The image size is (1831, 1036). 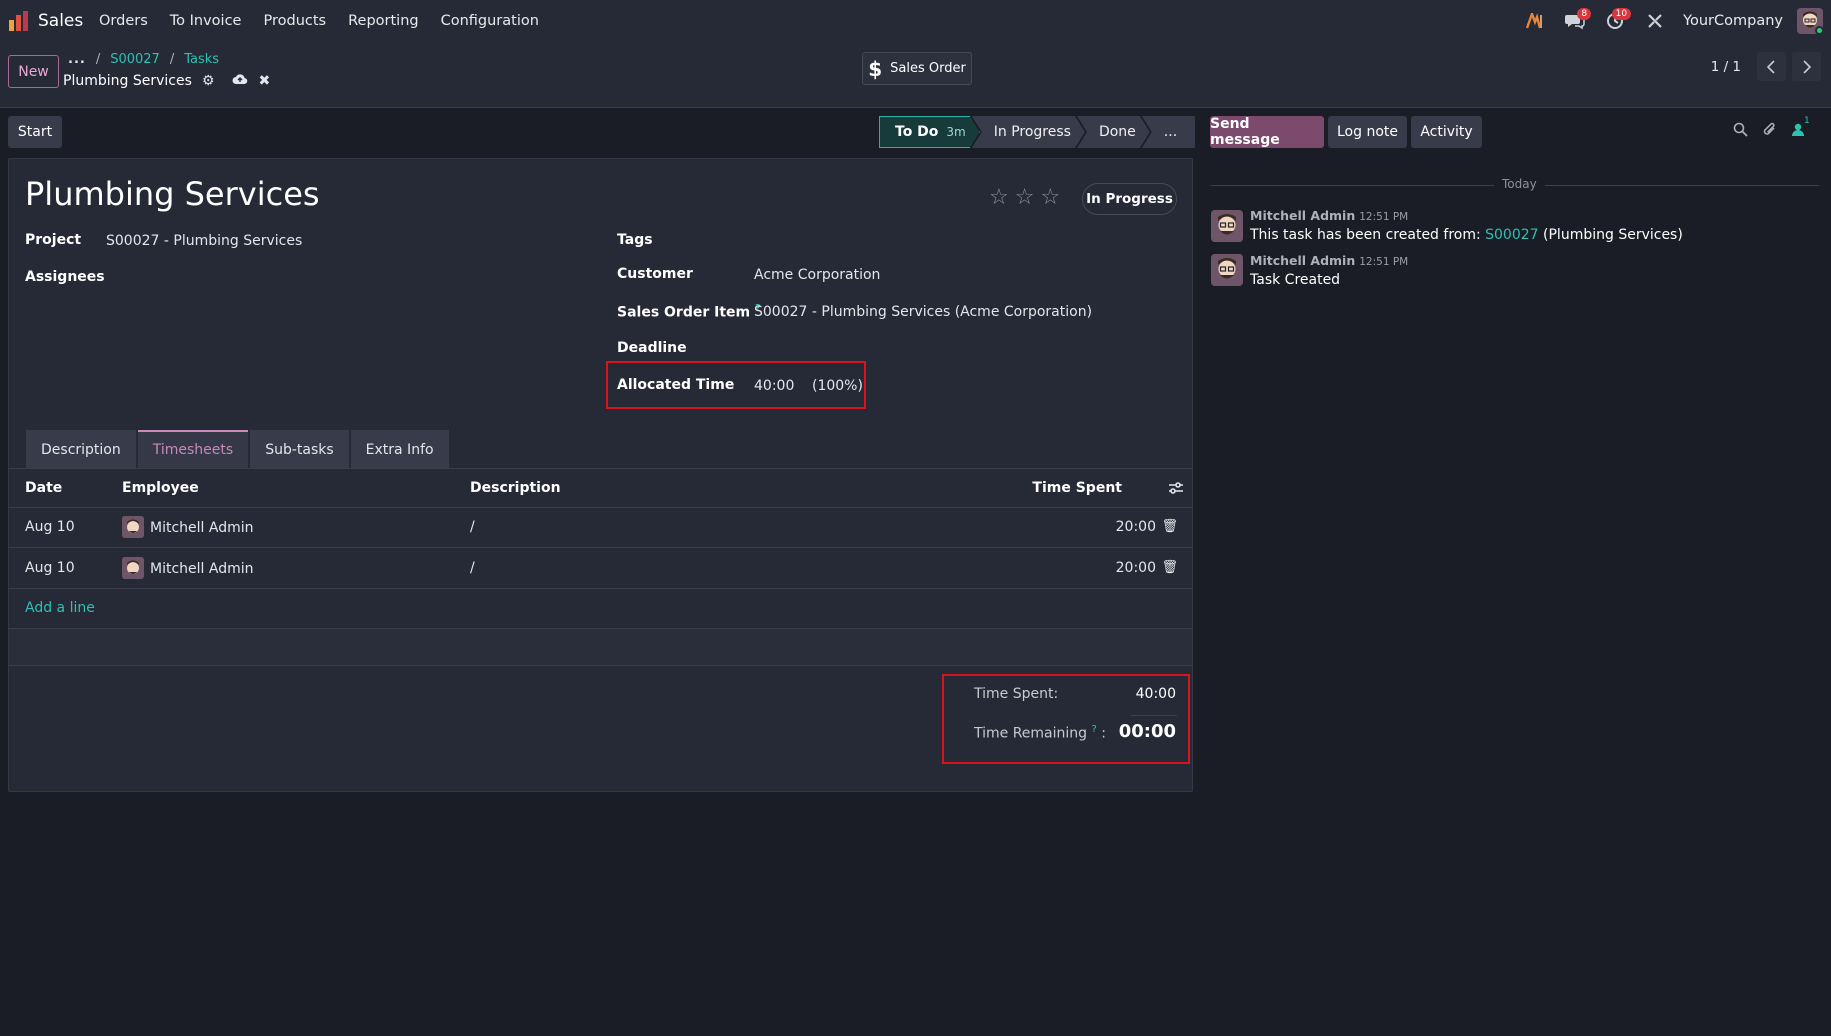 I want to click on activities-badge: 10, so click(x=1621, y=14).